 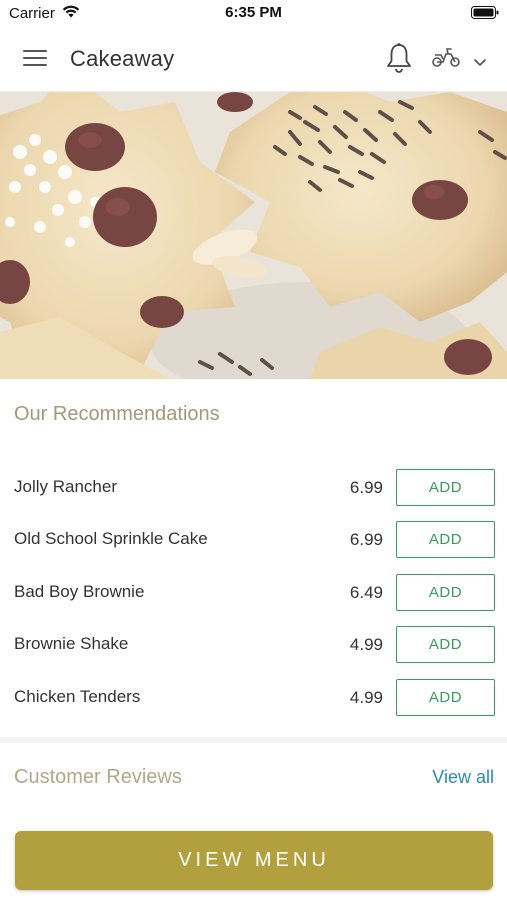 What do you see at coordinates (111, 538) in the screenshot?
I see `item-name: Old School Sprinkle Cake` at bounding box center [111, 538].